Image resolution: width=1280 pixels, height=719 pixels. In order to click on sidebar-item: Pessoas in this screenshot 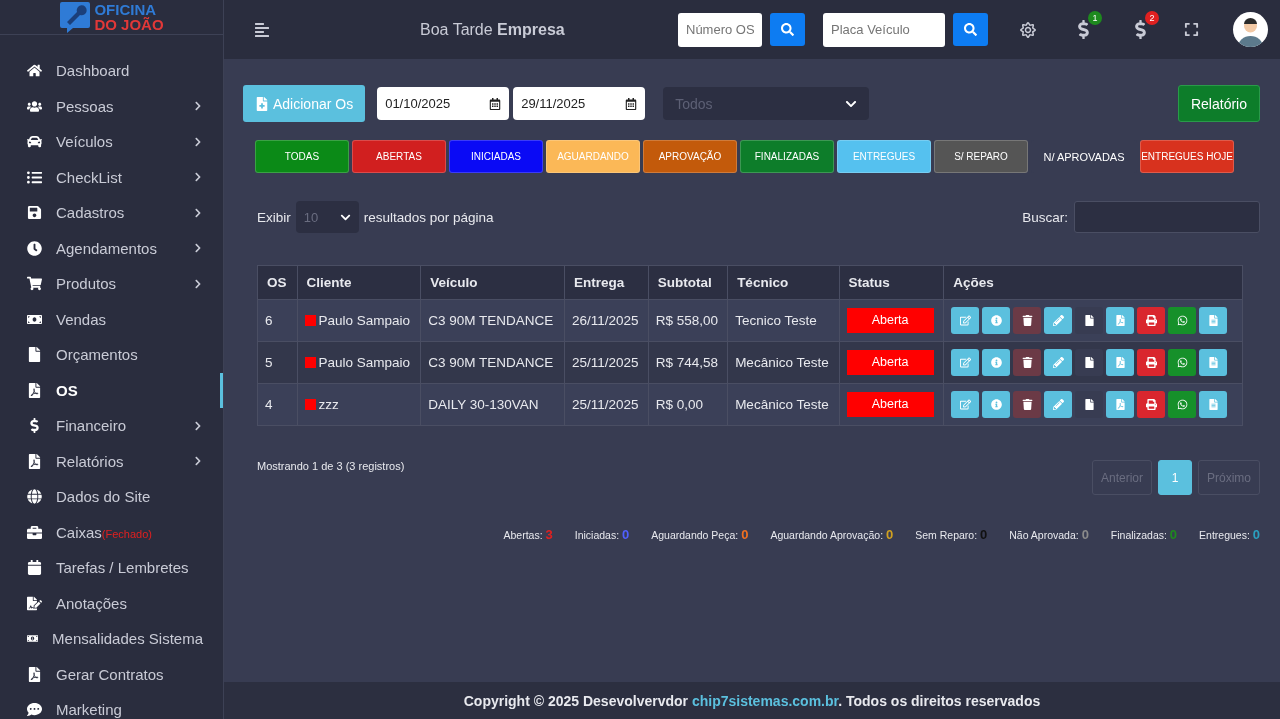, I will do `click(111, 106)`.